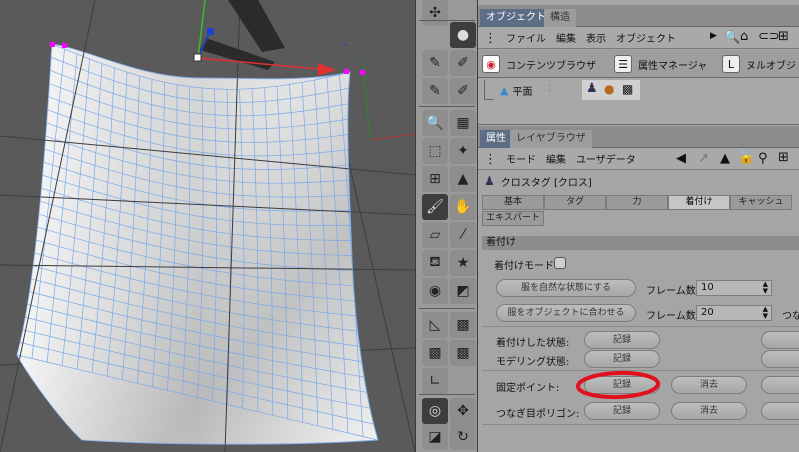  What do you see at coordinates (513, 202) in the screenshot?
I see `subtab-basic: 基本` at bounding box center [513, 202].